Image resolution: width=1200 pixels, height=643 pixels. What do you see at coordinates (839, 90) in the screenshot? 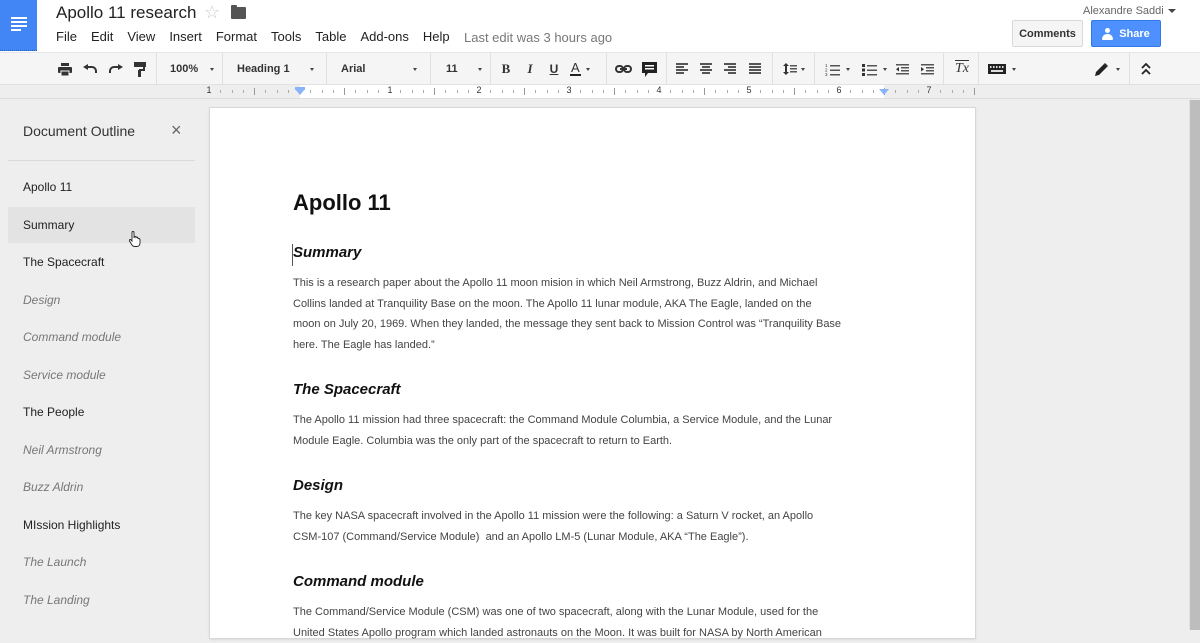
I see `ruler-label: 6` at bounding box center [839, 90].